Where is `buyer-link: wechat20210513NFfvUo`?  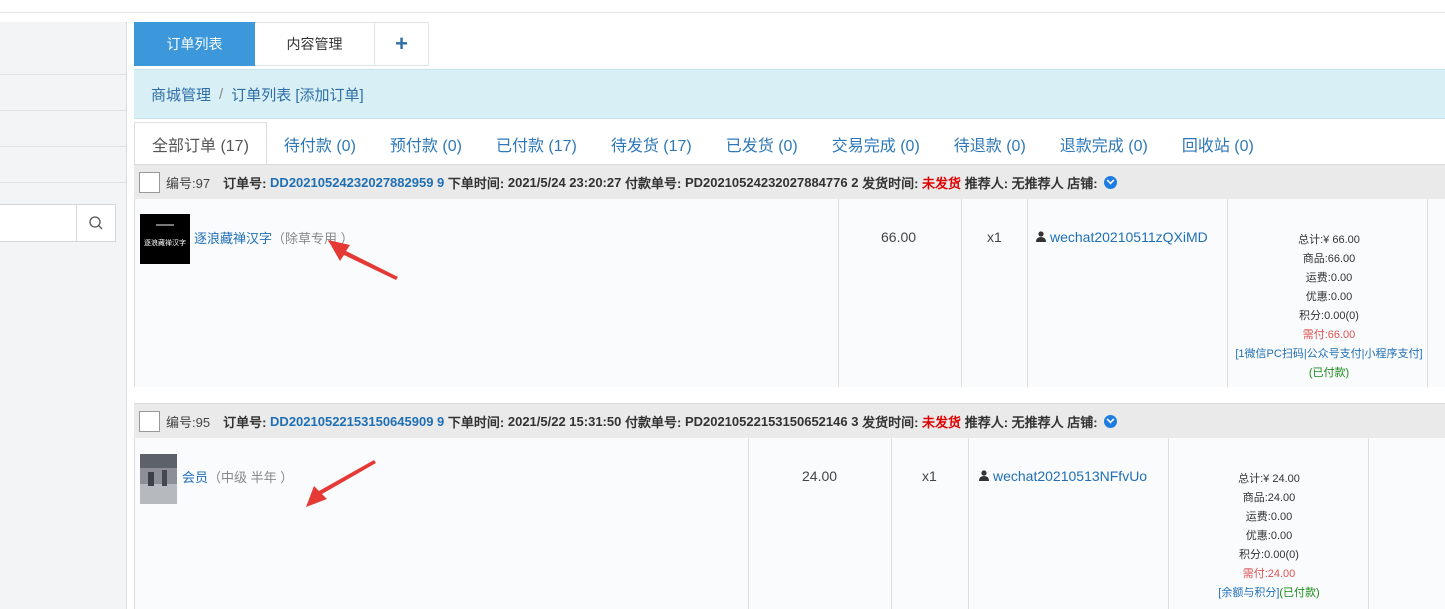 buyer-link: wechat20210513NFfvUo is located at coordinates (1063, 476).